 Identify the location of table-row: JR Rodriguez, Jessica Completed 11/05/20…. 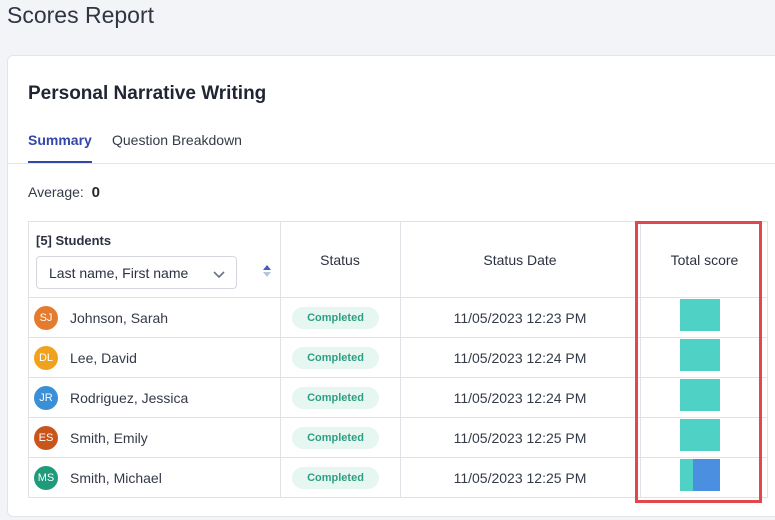
(399, 398).